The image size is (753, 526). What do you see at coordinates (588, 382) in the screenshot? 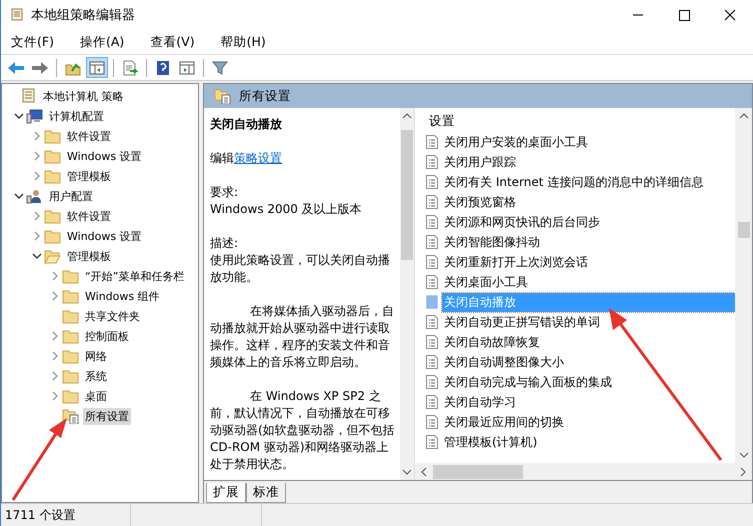
I see `setting-row: 关闭自动完成与输入面板的集成` at bounding box center [588, 382].